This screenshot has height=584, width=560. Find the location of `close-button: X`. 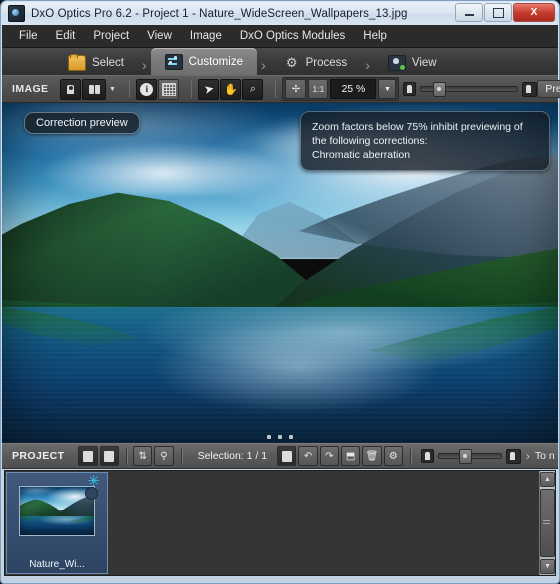

close-button: X is located at coordinates (534, 12).